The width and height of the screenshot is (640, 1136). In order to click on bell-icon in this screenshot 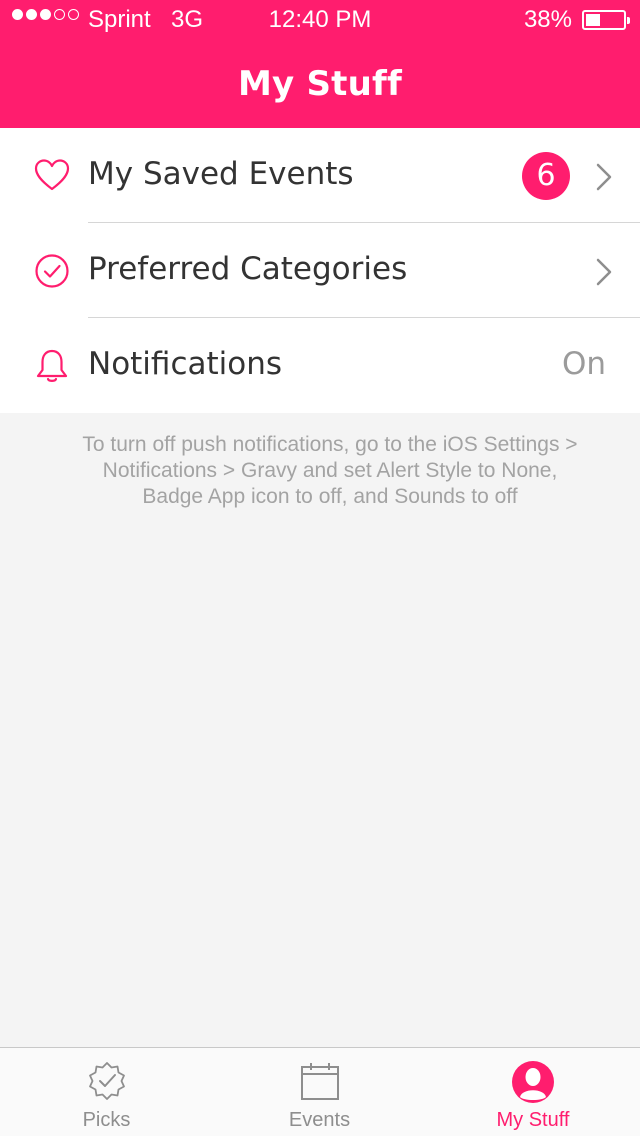, I will do `click(52, 365)`.